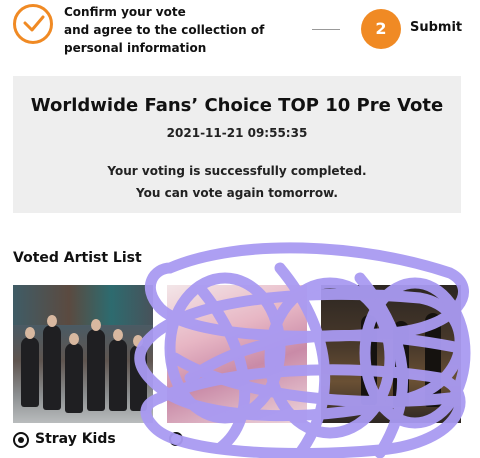  I want to click on step-connector-line, so click(326, 29).